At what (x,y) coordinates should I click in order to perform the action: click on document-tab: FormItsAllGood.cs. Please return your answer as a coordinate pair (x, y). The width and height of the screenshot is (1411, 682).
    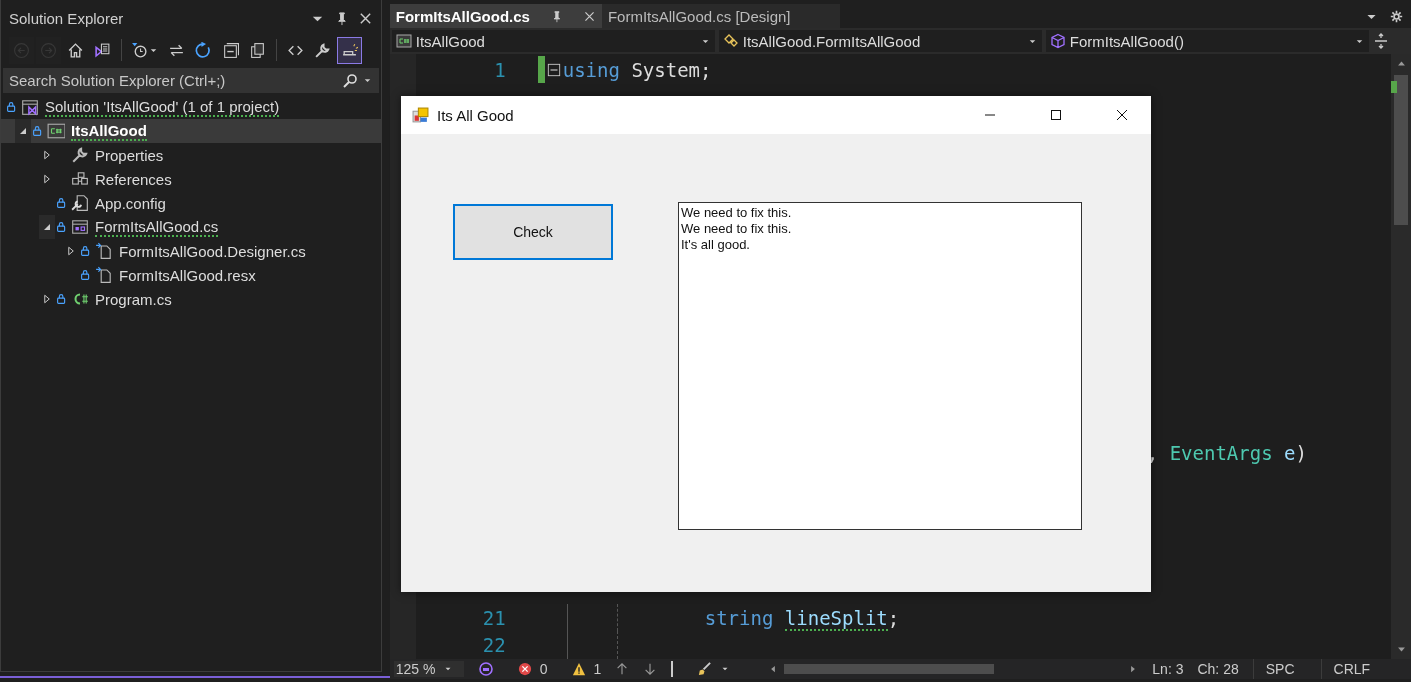
    Looking at the image, I should click on (495, 16).